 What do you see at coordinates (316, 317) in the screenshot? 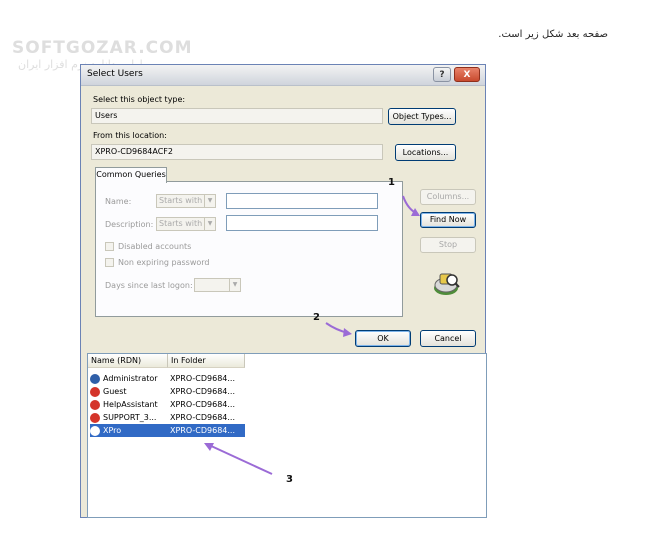
I see `annotation-2: 2` at bounding box center [316, 317].